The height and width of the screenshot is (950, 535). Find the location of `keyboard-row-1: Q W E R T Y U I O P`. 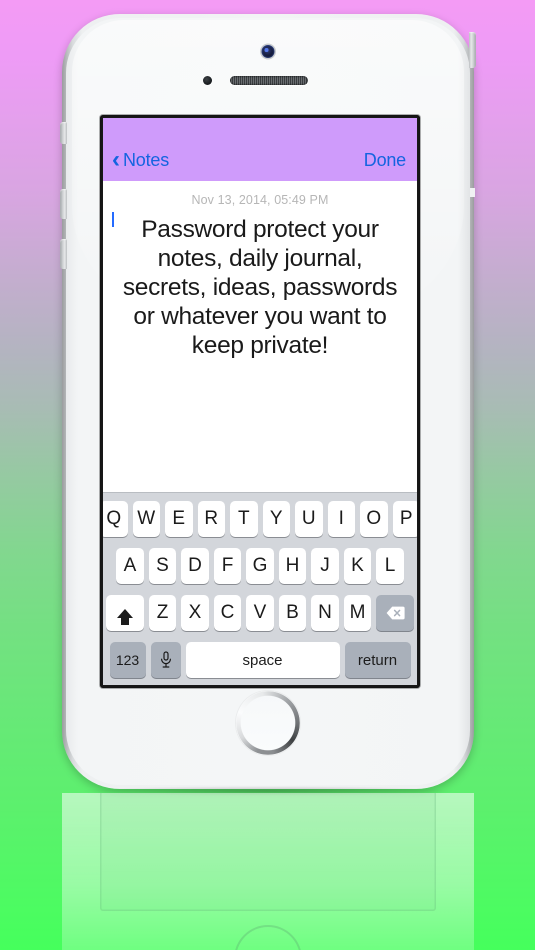

keyboard-row-1: Q W E R T Y U I O P is located at coordinates (260, 519).